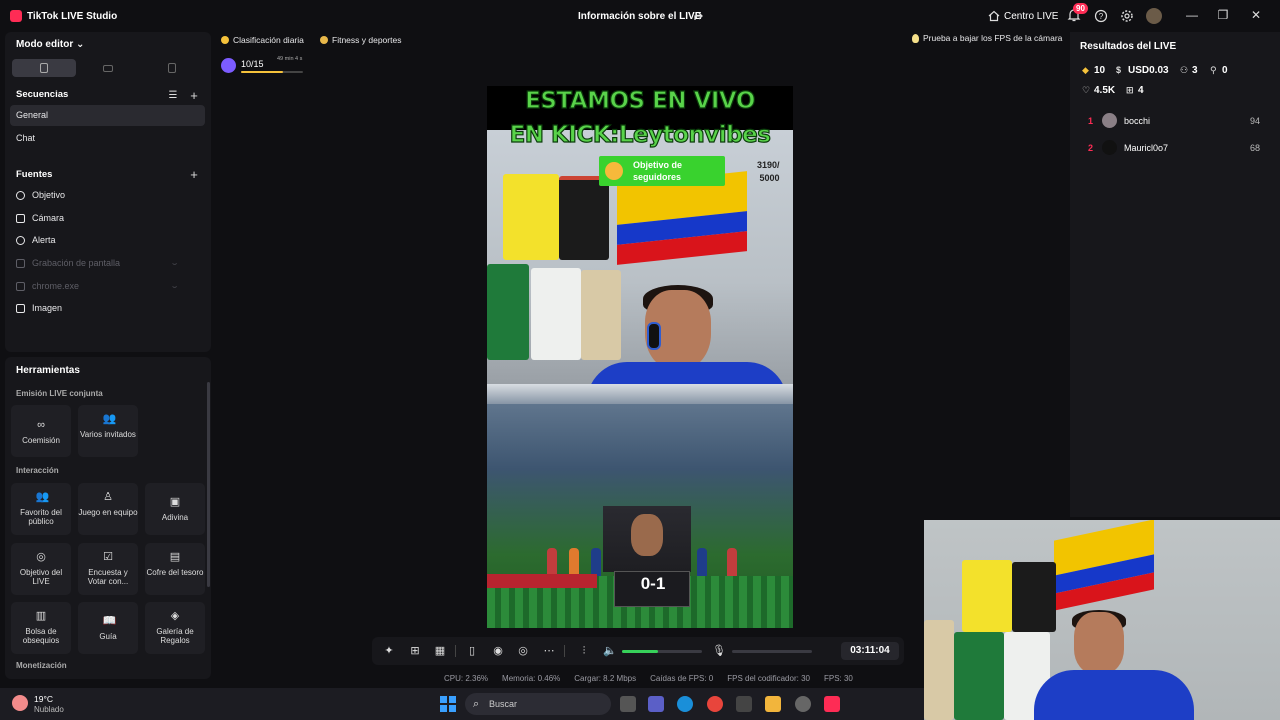 Image resolution: width=1280 pixels, height=720 pixels. Describe the element at coordinates (80, 44) in the screenshot. I see `chevron-down-icon: ⌄` at that location.